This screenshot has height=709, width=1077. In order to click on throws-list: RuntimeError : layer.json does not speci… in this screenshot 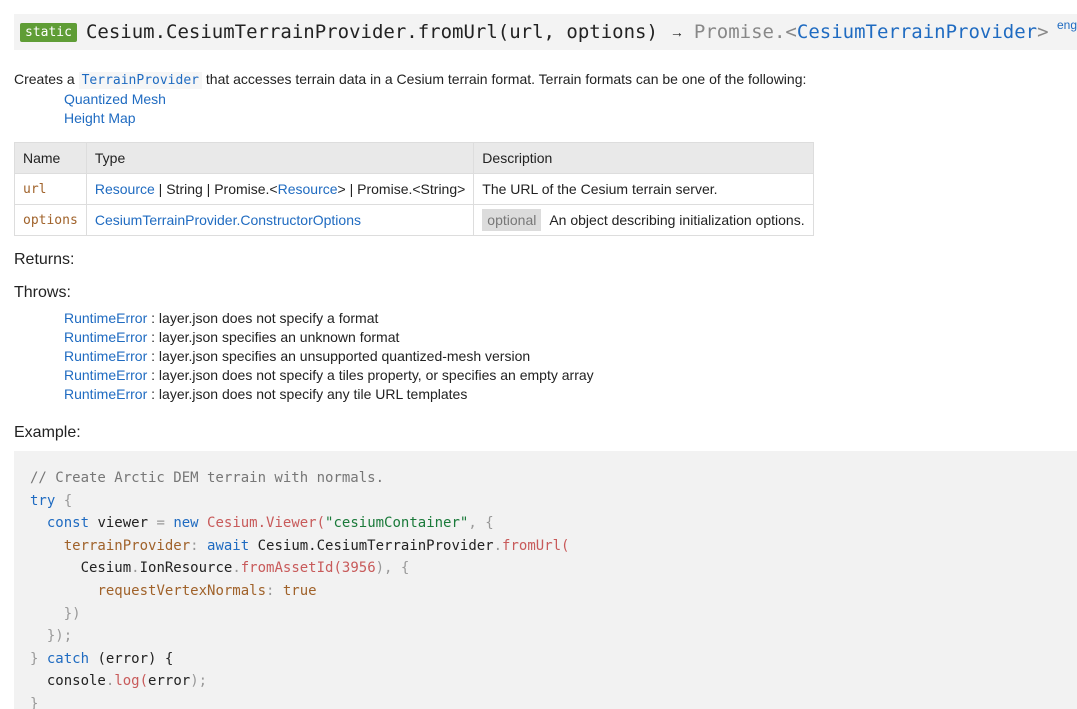, I will do `click(329, 356)`.